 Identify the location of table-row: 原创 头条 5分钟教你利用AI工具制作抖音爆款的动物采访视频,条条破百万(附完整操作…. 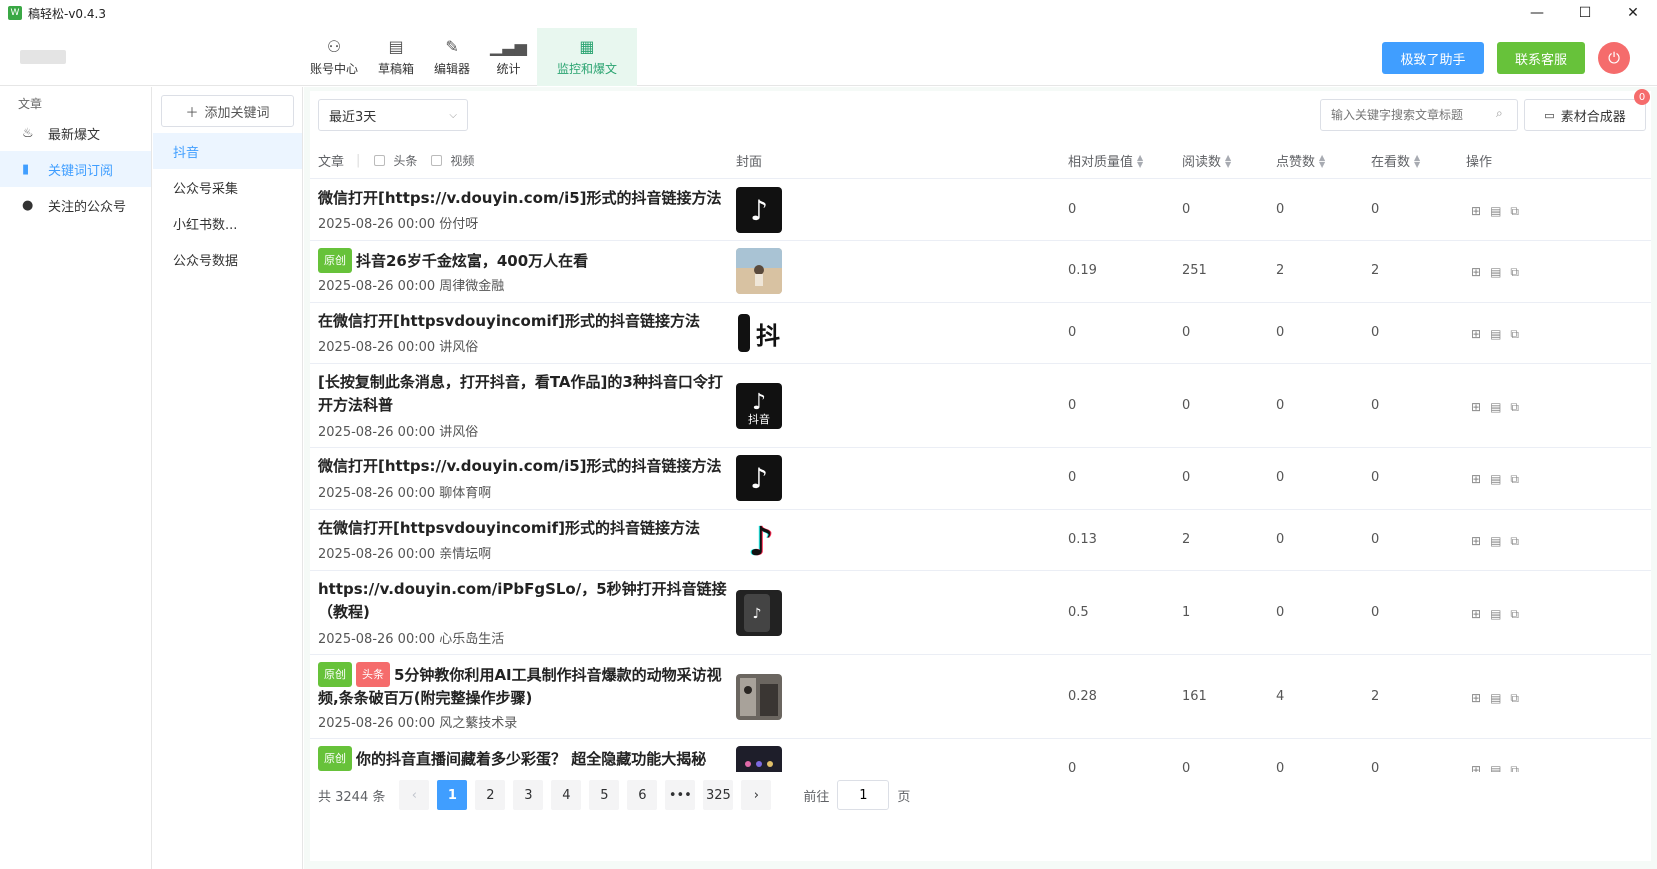
(980, 697).